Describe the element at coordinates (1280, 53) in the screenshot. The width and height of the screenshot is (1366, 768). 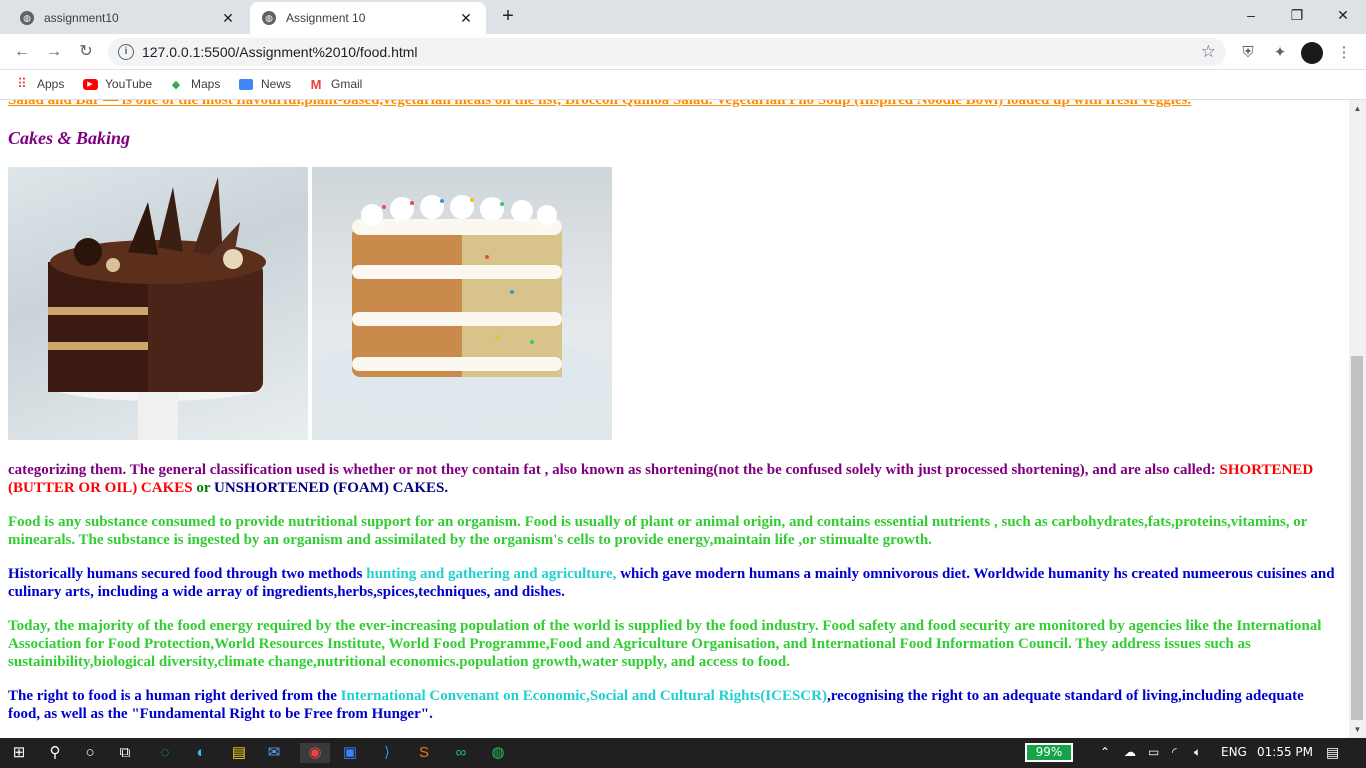
I see `extensions-puzzle-icon: ✦` at that location.